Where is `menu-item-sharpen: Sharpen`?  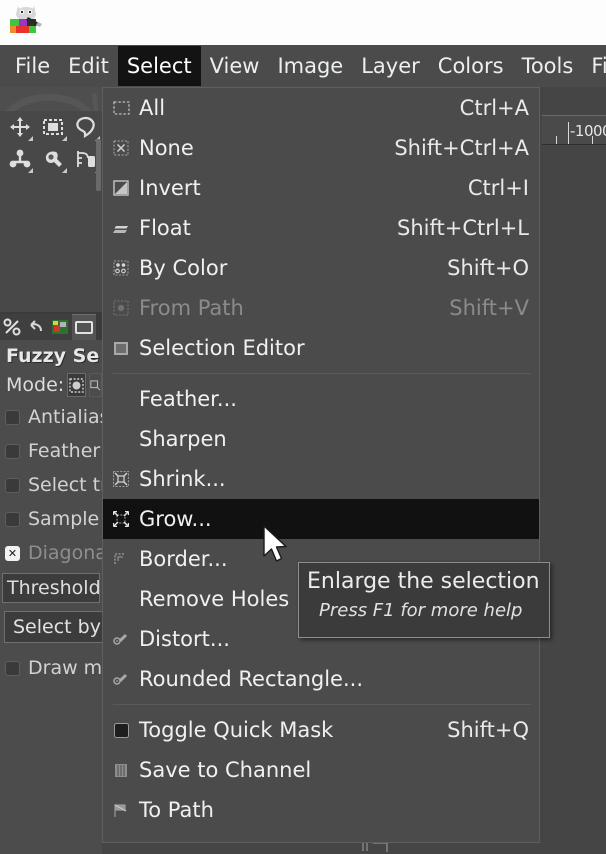
menu-item-sharpen: Sharpen is located at coordinates (321, 439).